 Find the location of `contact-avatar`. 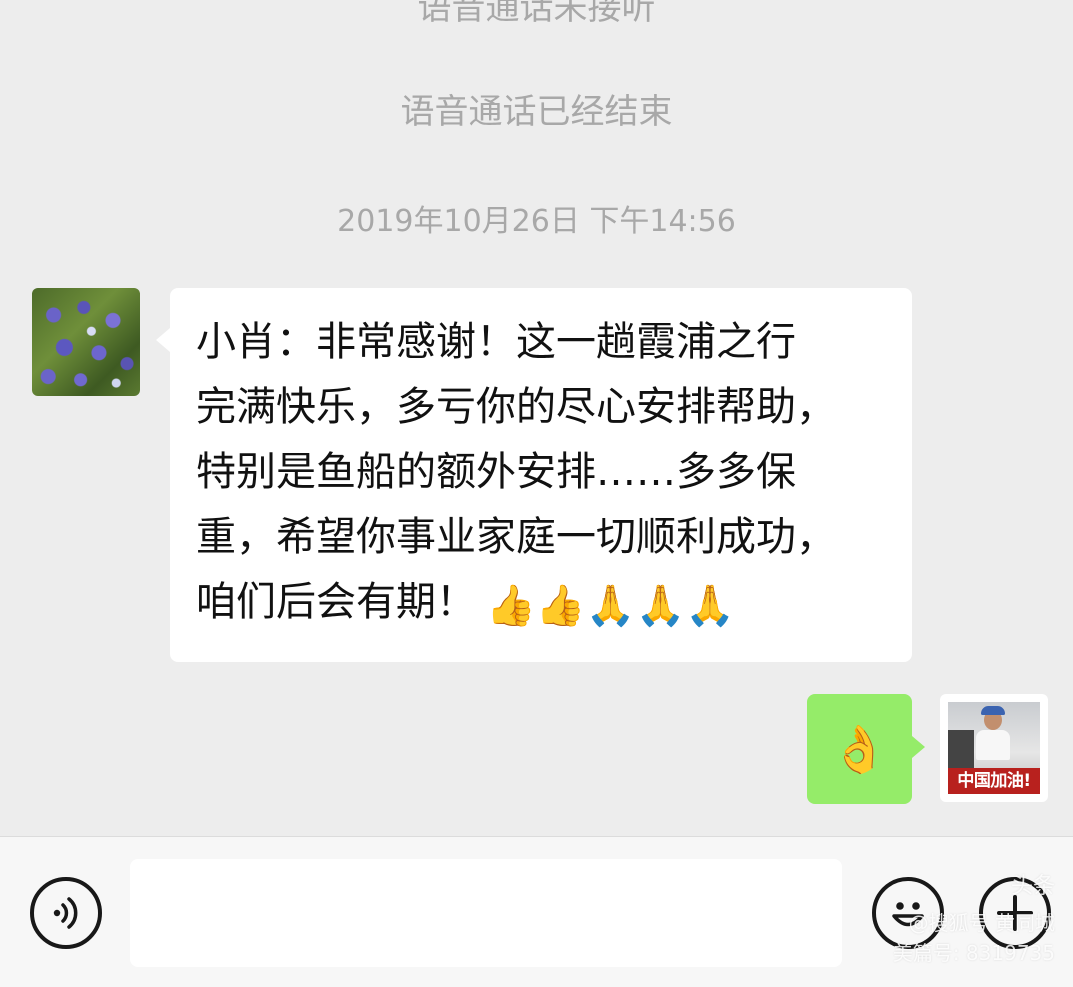

contact-avatar is located at coordinates (86, 342).